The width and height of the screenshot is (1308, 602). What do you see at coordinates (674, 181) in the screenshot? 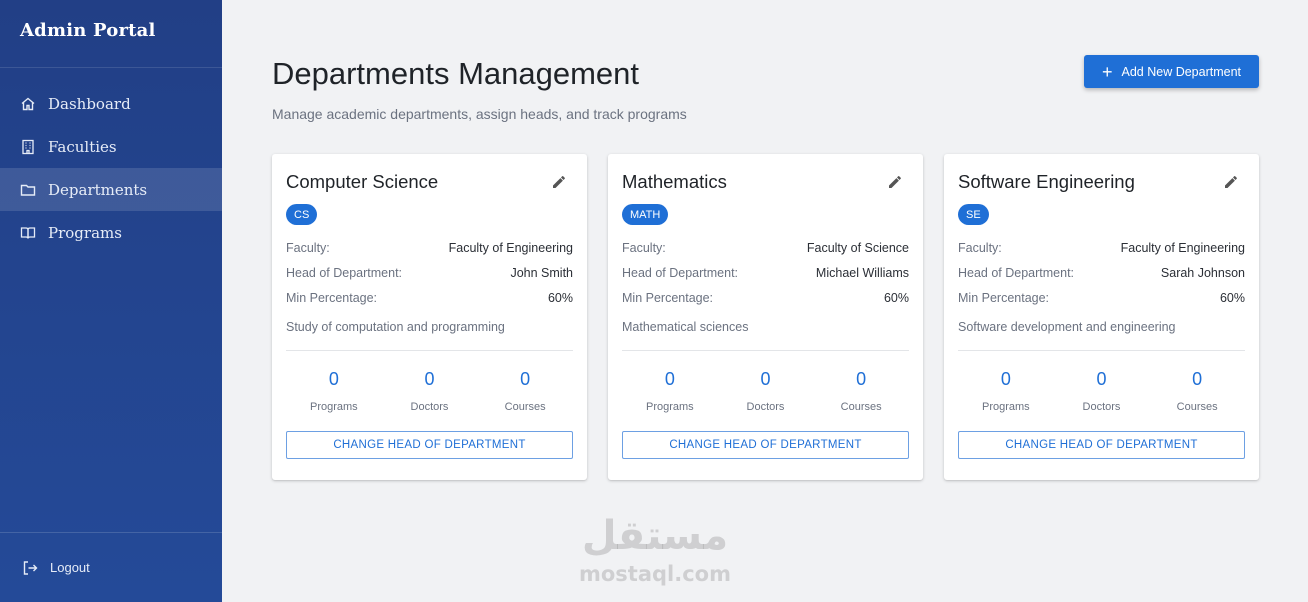
I see `department-name: Mathematics` at bounding box center [674, 181].